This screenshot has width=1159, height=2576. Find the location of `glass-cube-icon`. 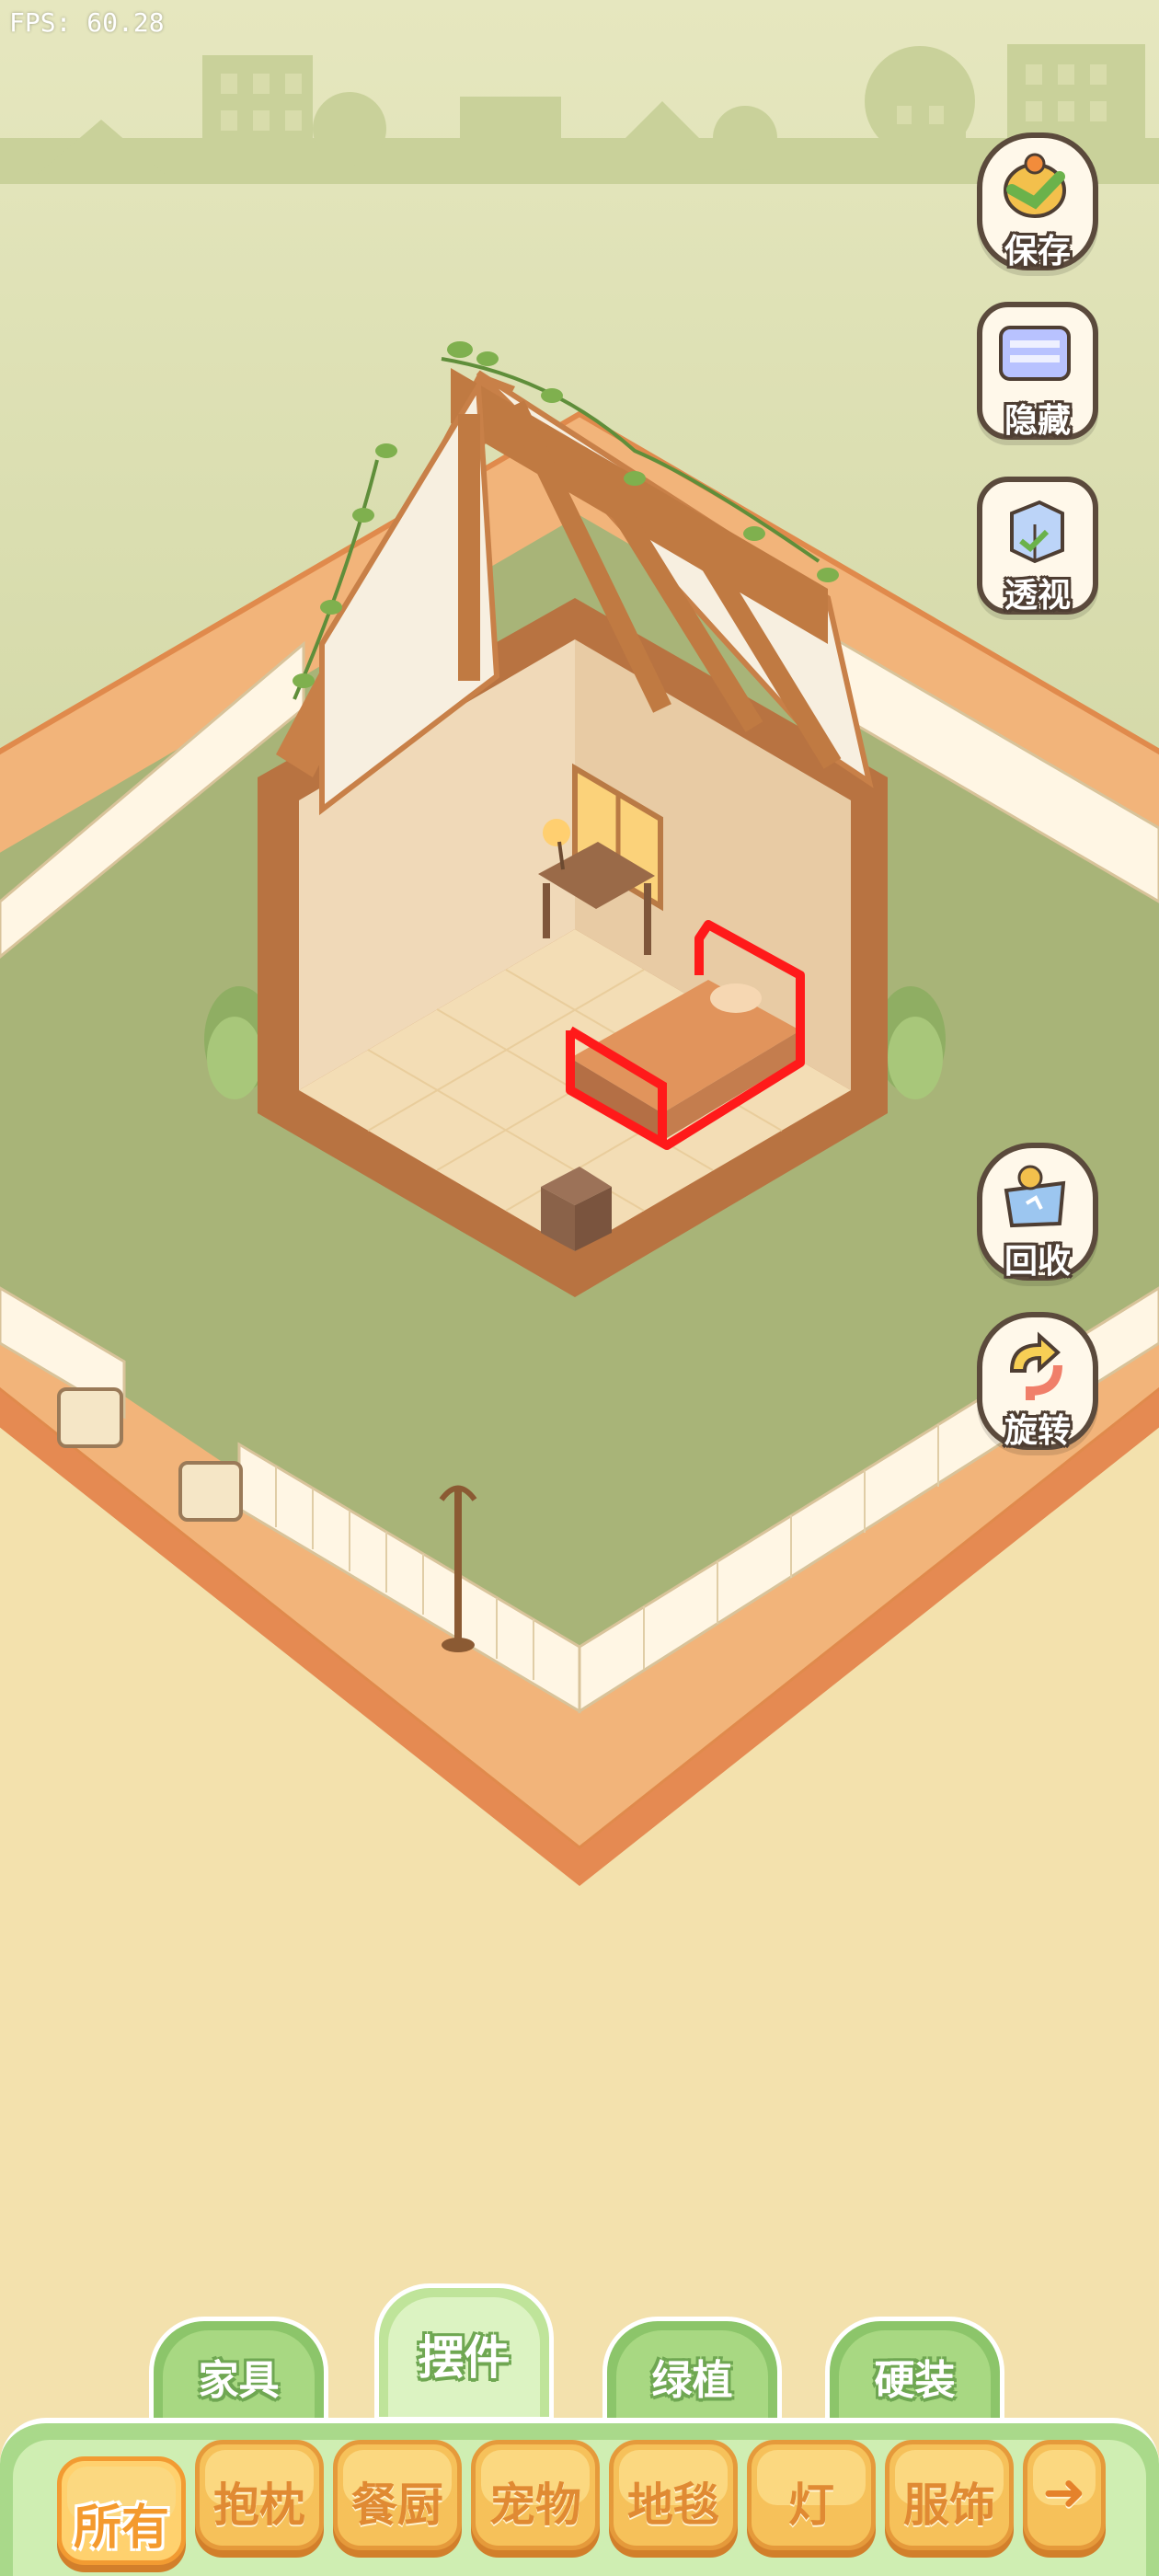

glass-cube-icon is located at coordinates (1037, 532).